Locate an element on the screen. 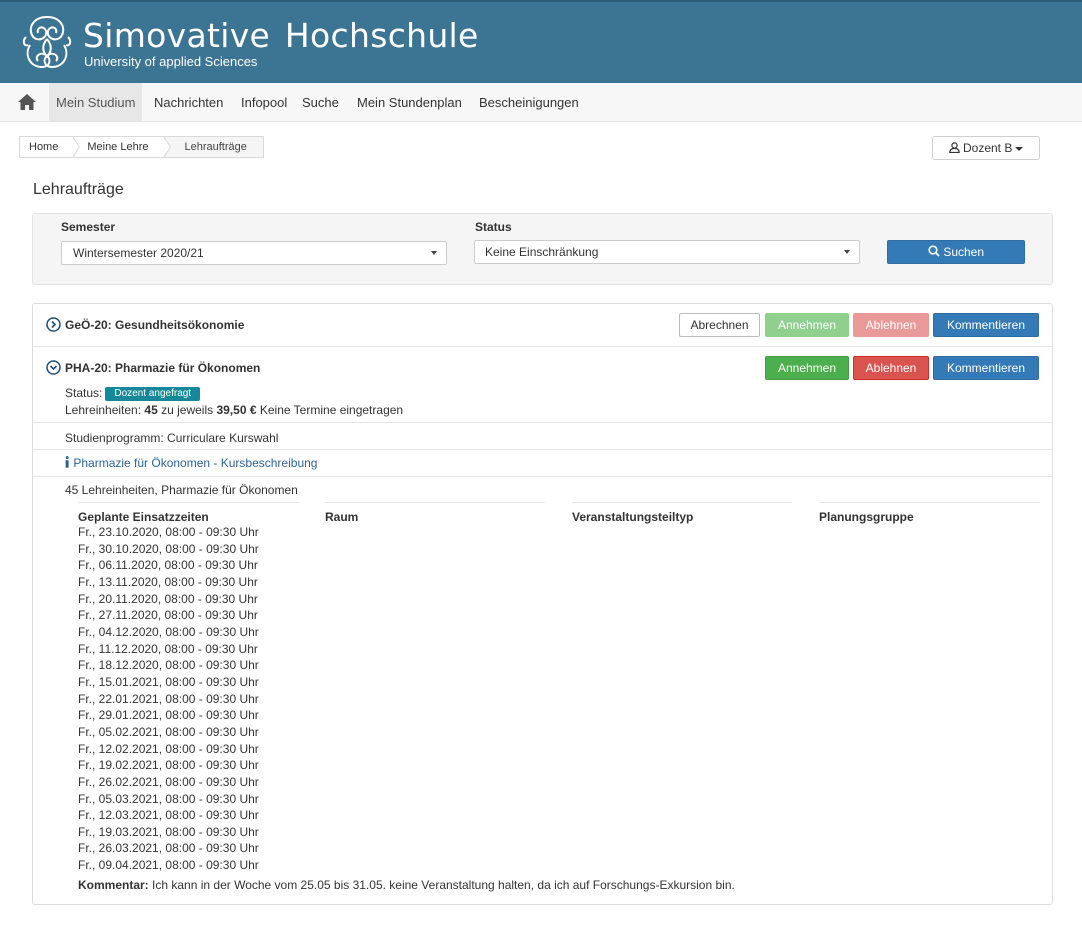 This screenshot has width=1082, height=926. kommentieren-button-pha20: Kommentieren is located at coordinates (986, 368).